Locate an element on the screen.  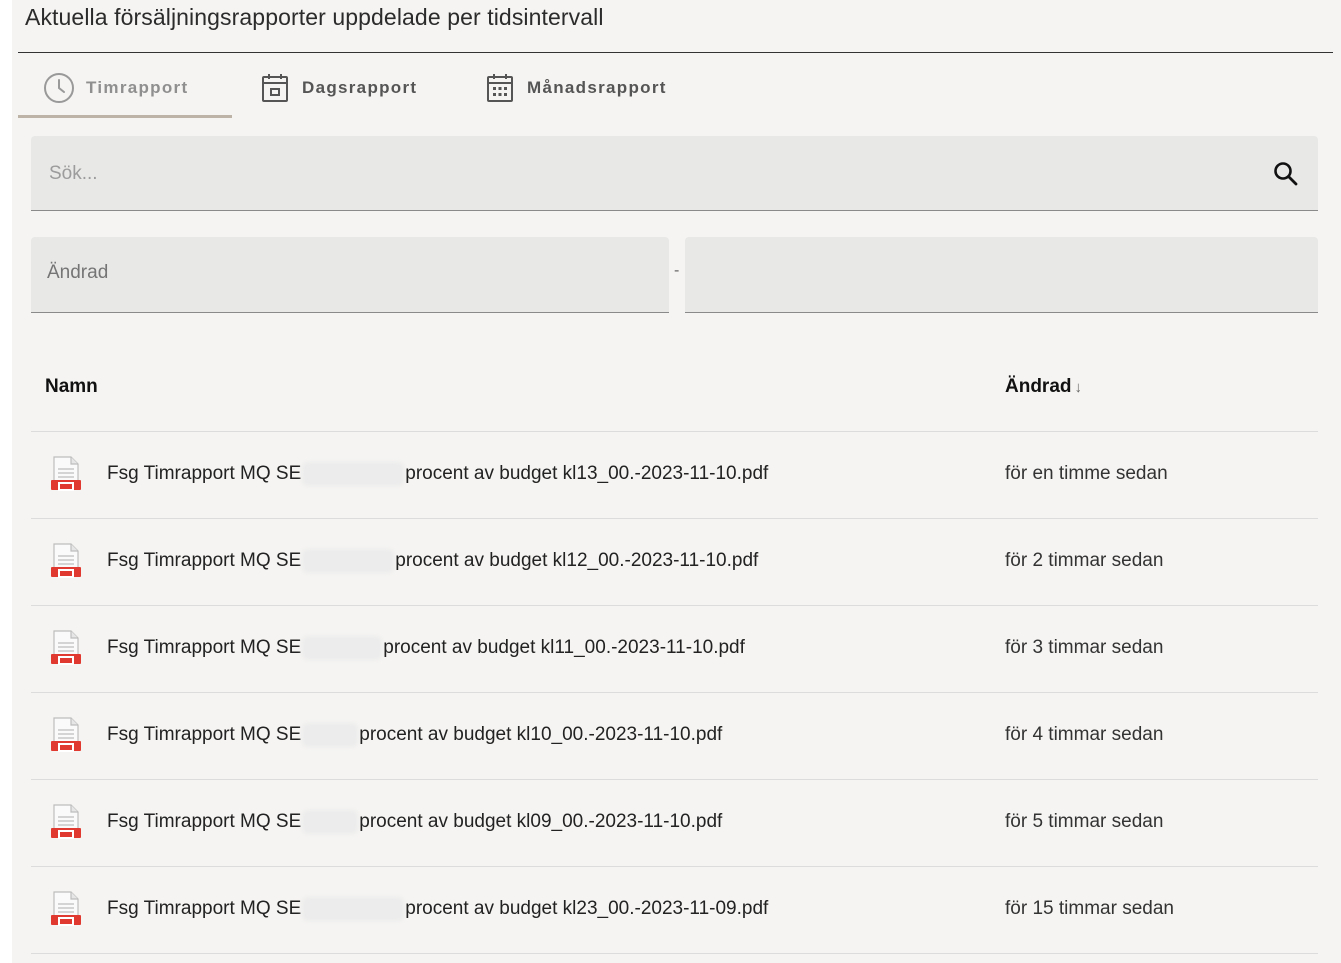
tab-label: Månadsrapport is located at coordinates (597, 87).